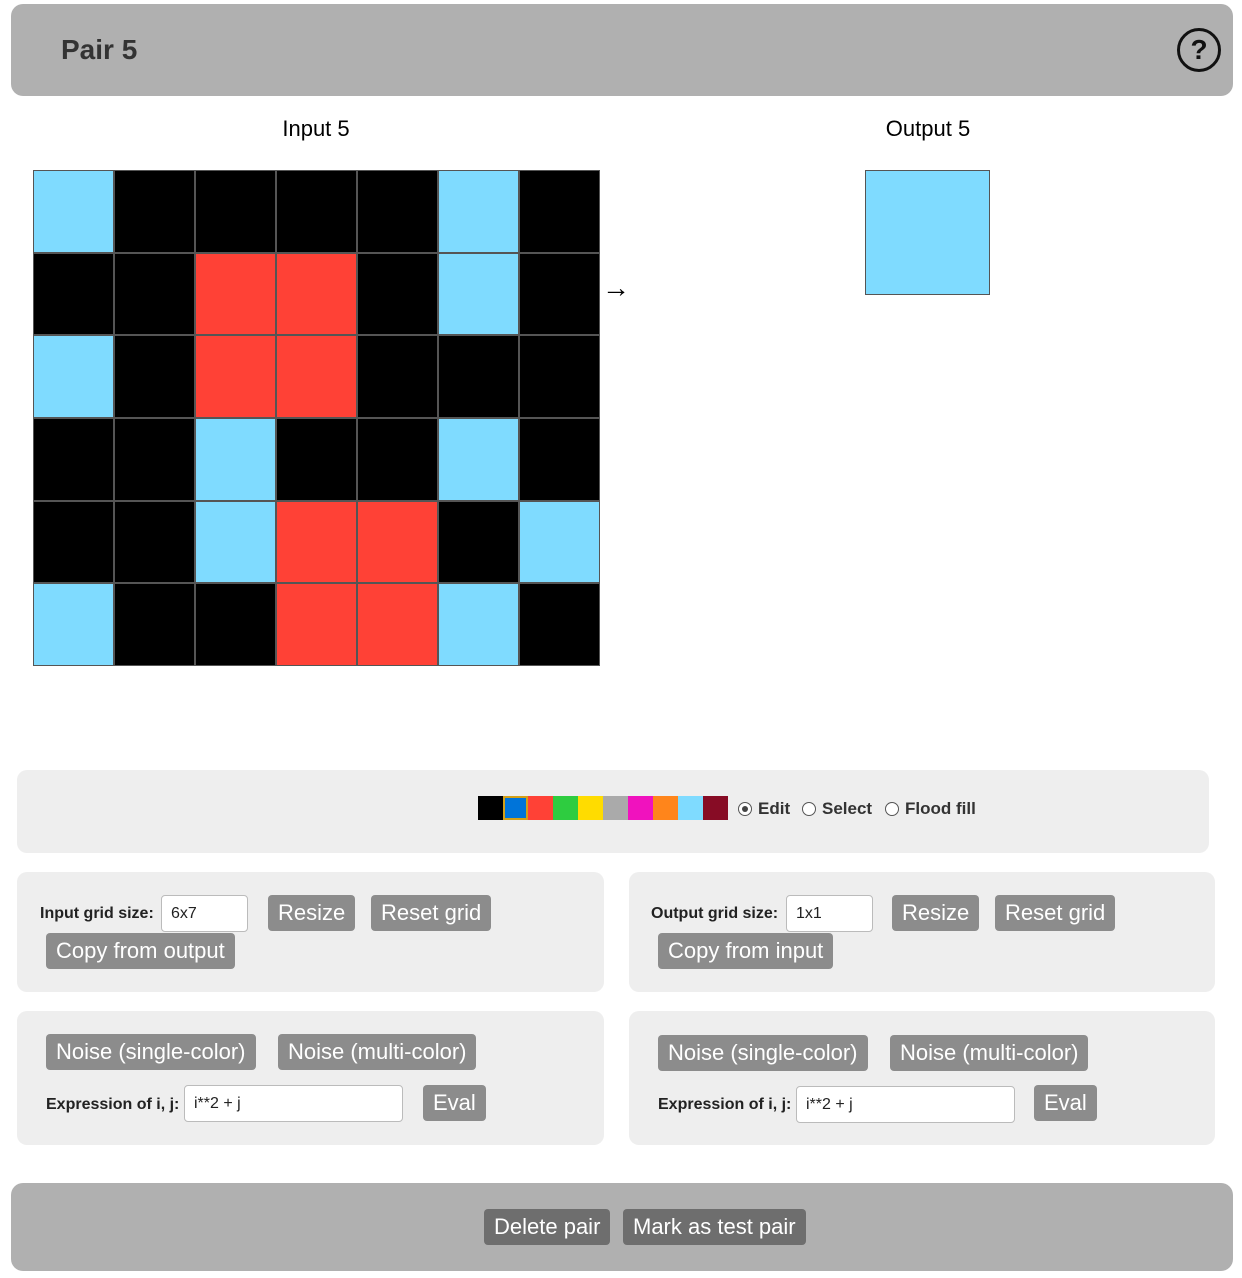 Image resolution: width=1242 pixels, height=1278 pixels. What do you see at coordinates (763, 1053) in the screenshot?
I see `output-noise-single-button: Noise (single-color)` at bounding box center [763, 1053].